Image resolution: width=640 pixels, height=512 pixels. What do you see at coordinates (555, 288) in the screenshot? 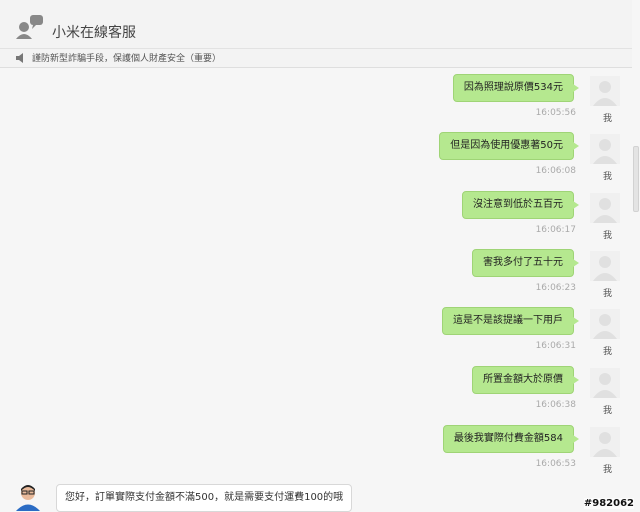
I see `message-time: 16:06:23` at bounding box center [555, 288].